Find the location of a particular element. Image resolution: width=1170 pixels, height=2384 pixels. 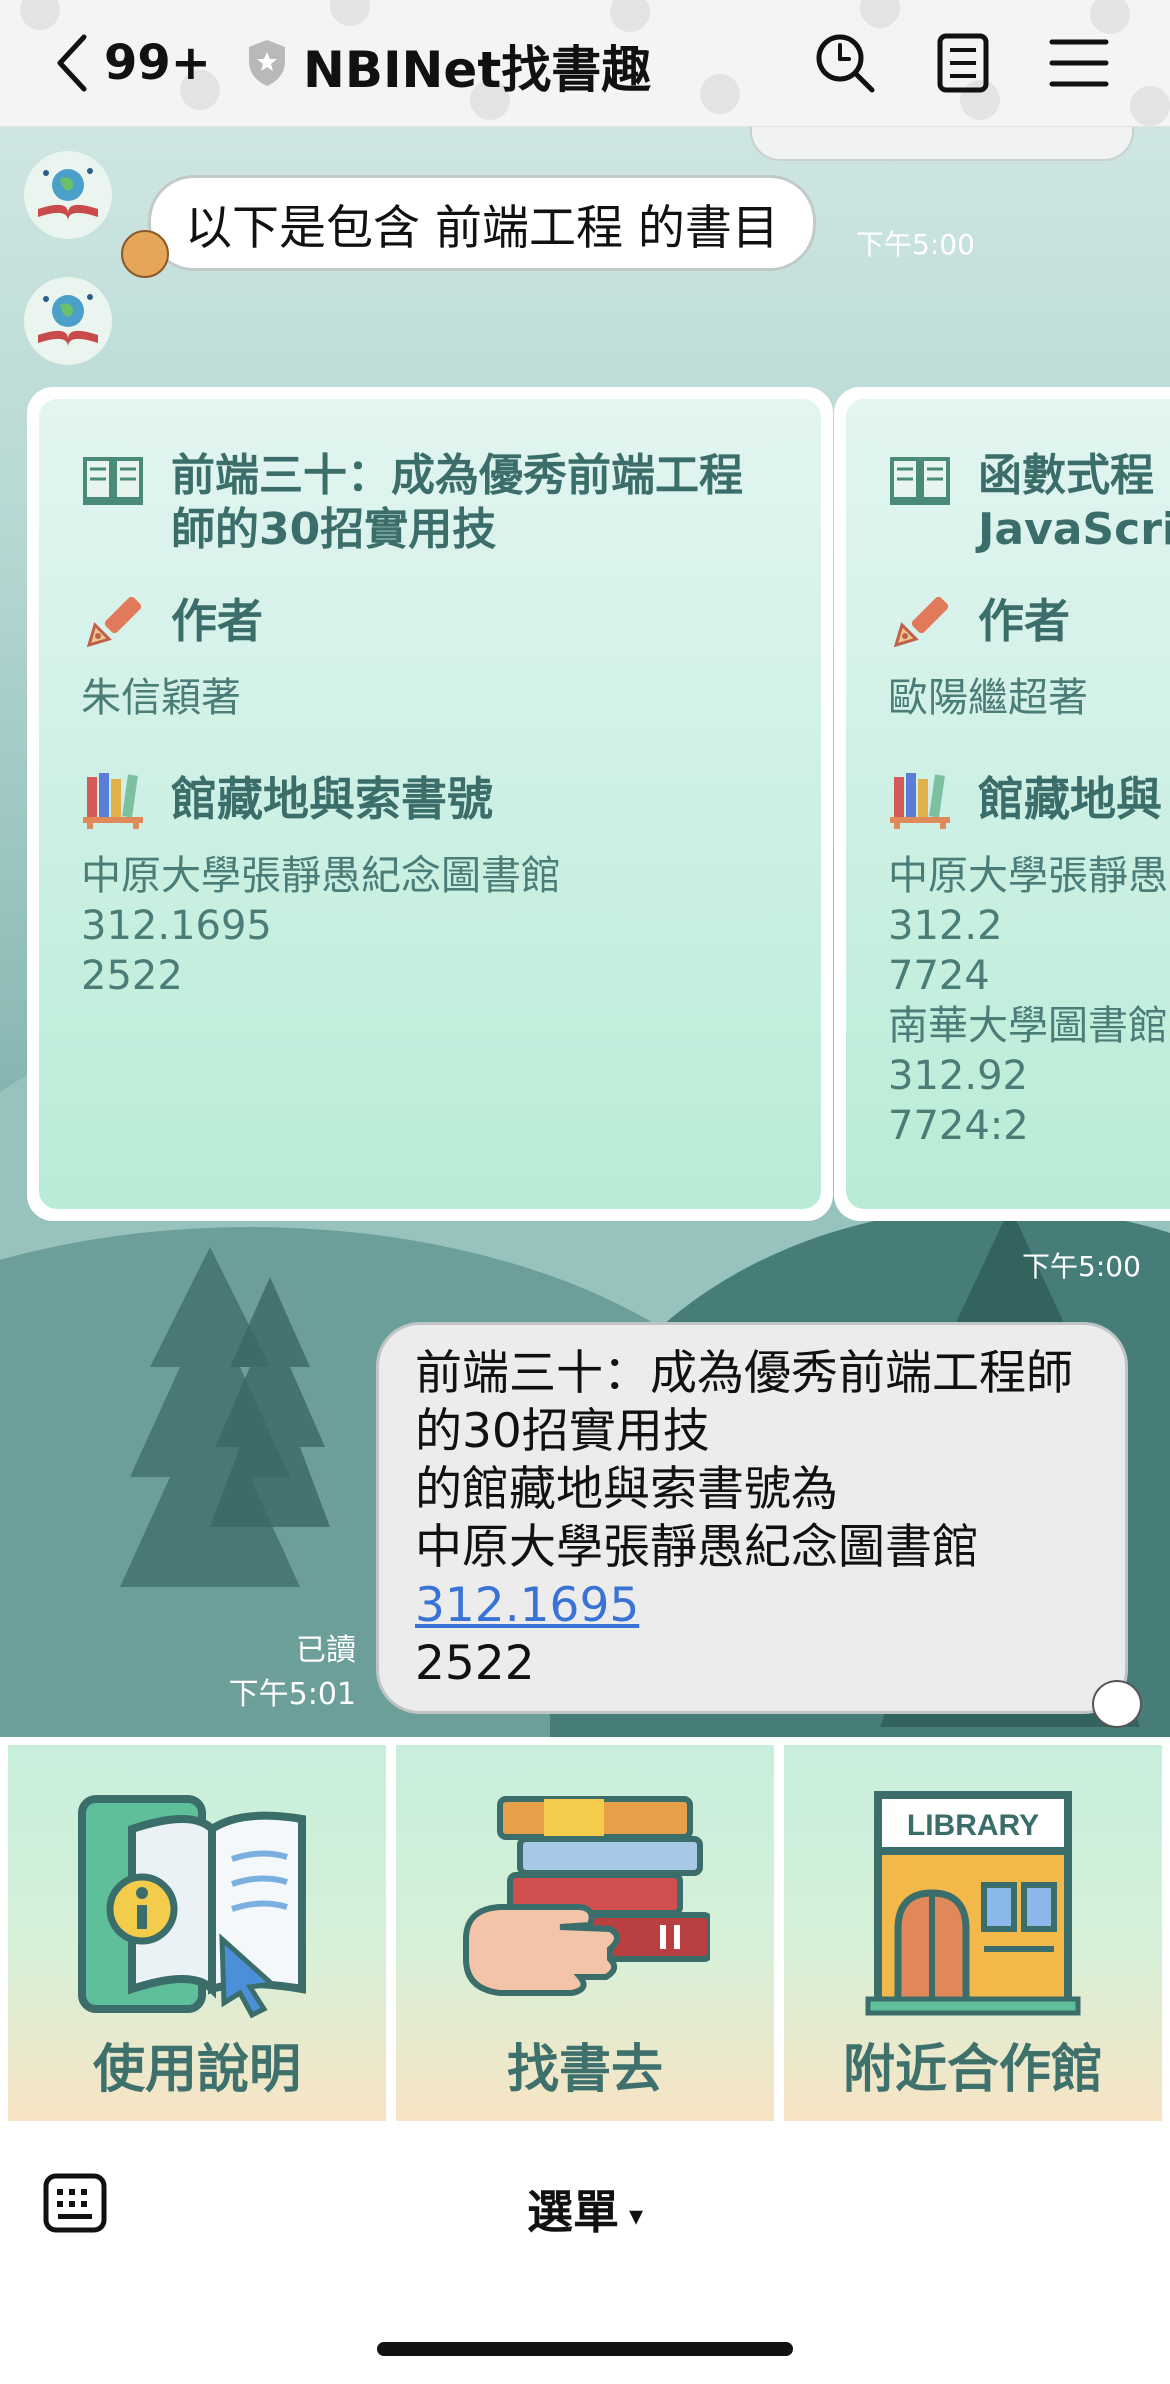

rich-menu-label: 附近合作館 is located at coordinates (972, 2070).